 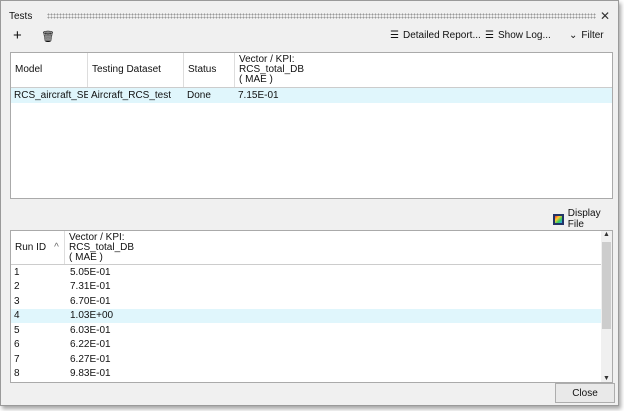 What do you see at coordinates (258, 95) in the screenshot?
I see `cell-kpi: 7.15E-01` at bounding box center [258, 95].